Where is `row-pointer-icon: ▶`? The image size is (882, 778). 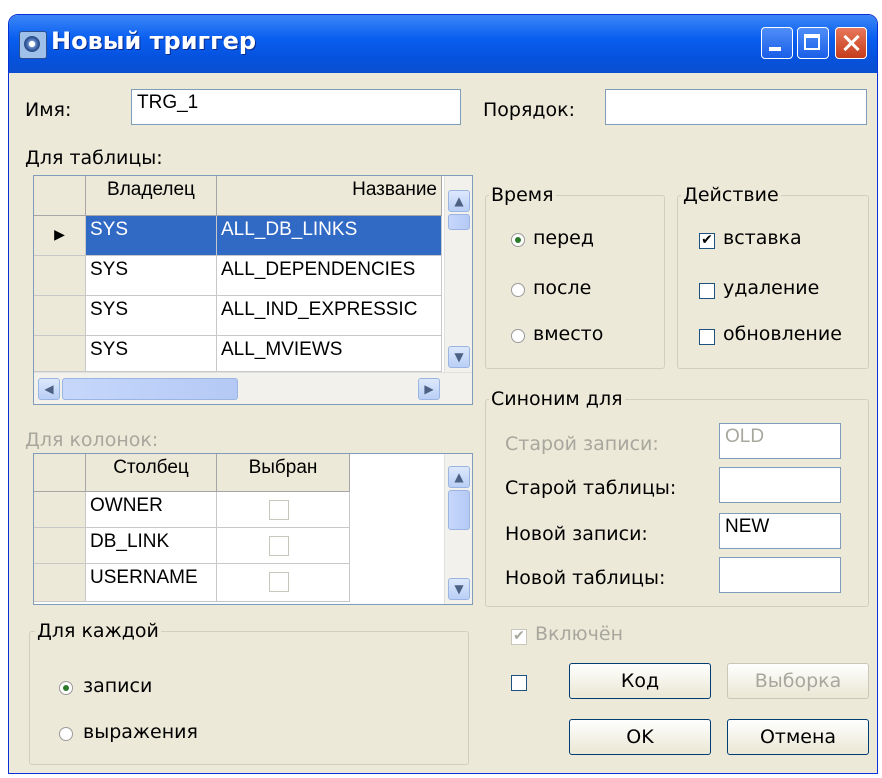
row-pointer-icon: ▶ is located at coordinates (60, 236).